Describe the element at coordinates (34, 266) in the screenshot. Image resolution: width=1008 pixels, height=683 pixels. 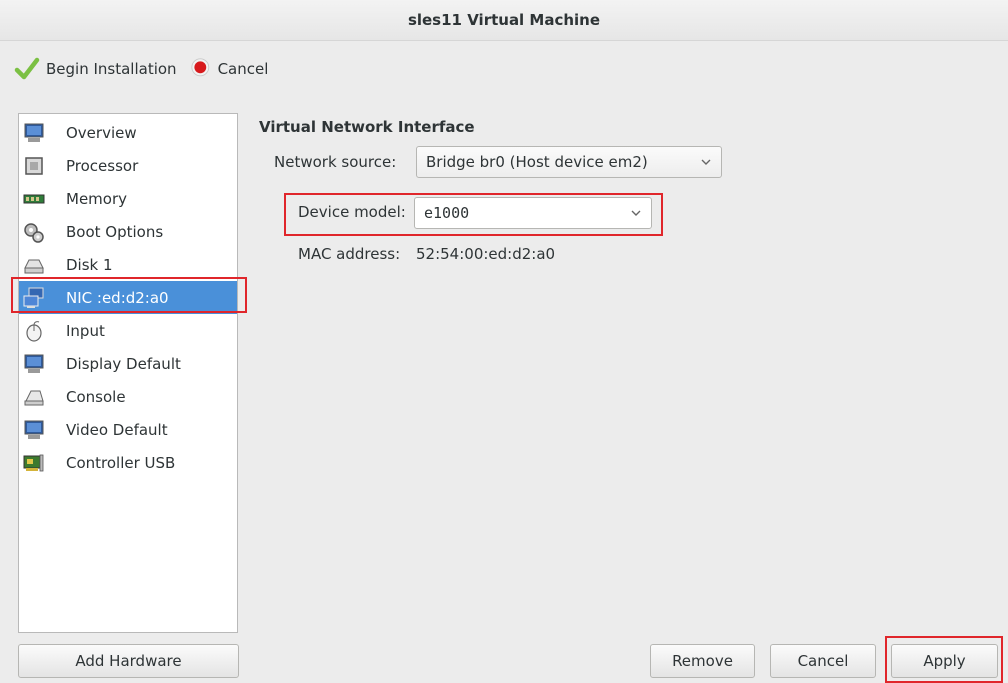
I see `disk-icon` at that location.